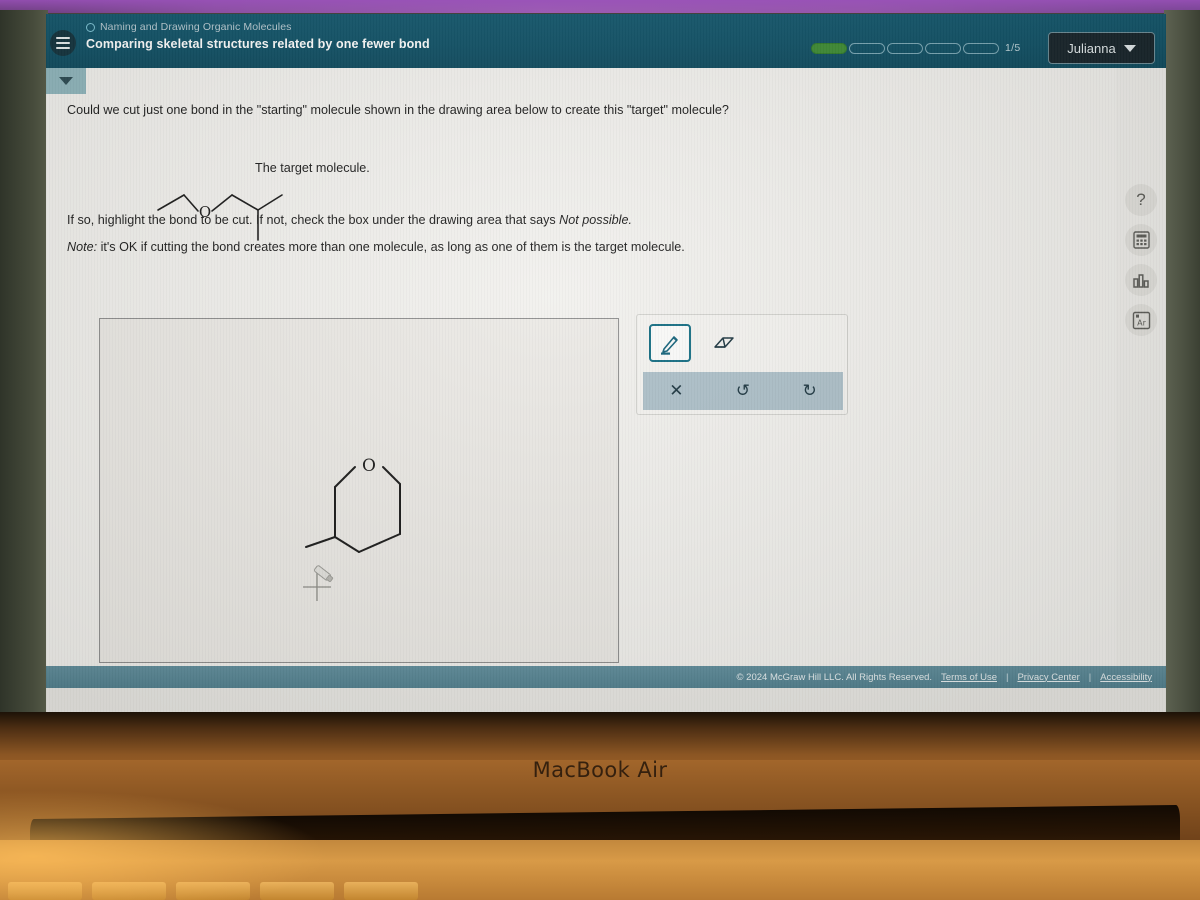 The height and width of the screenshot is (900, 1200). What do you see at coordinates (809, 391) in the screenshot?
I see `redo-button: ↻` at bounding box center [809, 391].